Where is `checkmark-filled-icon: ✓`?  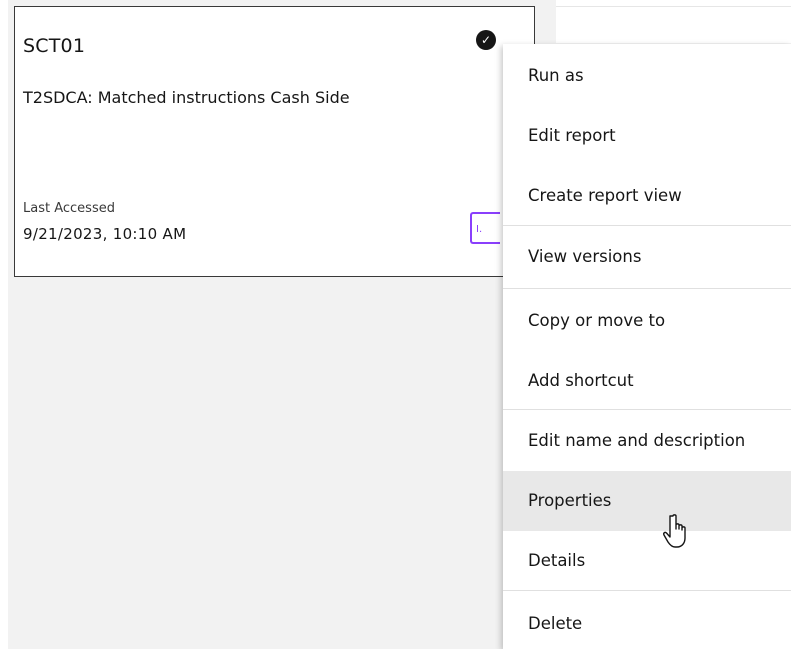
checkmark-filled-icon: ✓ is located at coordinates (486, 40).